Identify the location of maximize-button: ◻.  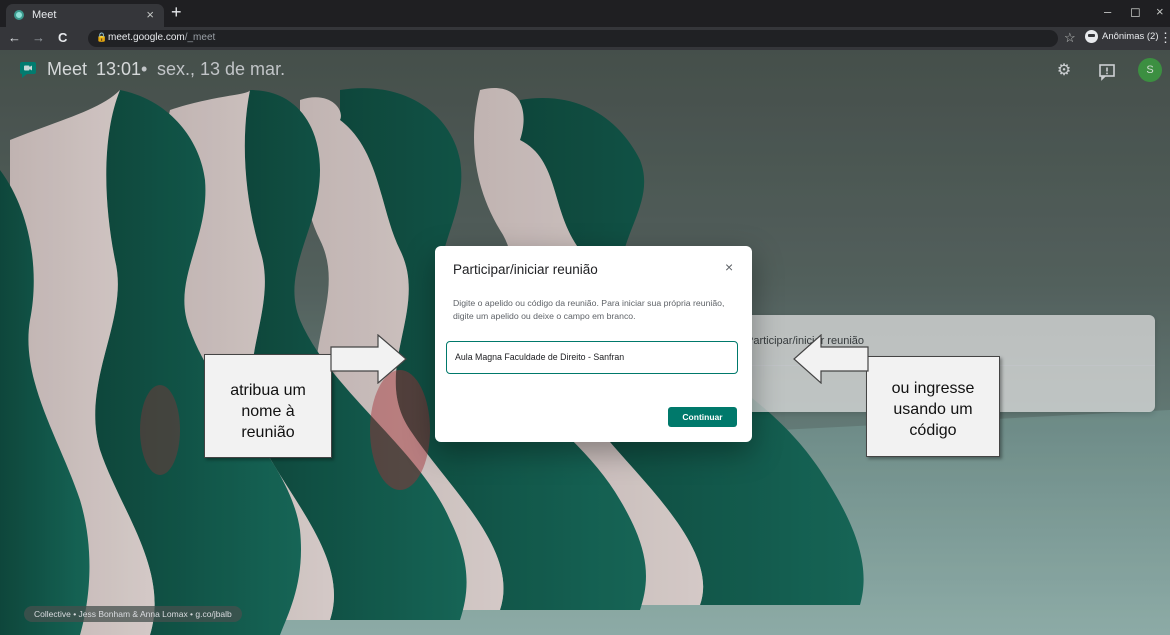
(1135, 12).